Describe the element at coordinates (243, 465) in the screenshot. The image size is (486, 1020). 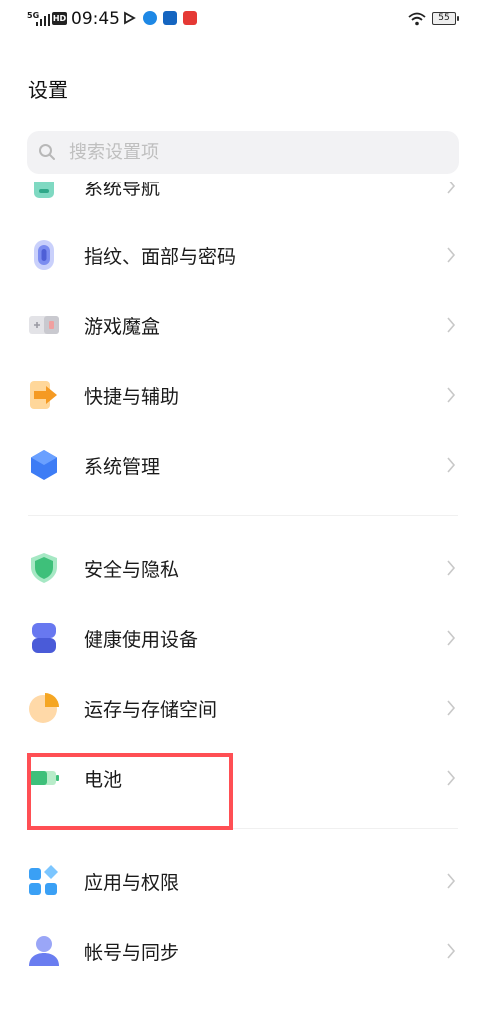
I see `settings-item-system-management: 系统管理` at that location.